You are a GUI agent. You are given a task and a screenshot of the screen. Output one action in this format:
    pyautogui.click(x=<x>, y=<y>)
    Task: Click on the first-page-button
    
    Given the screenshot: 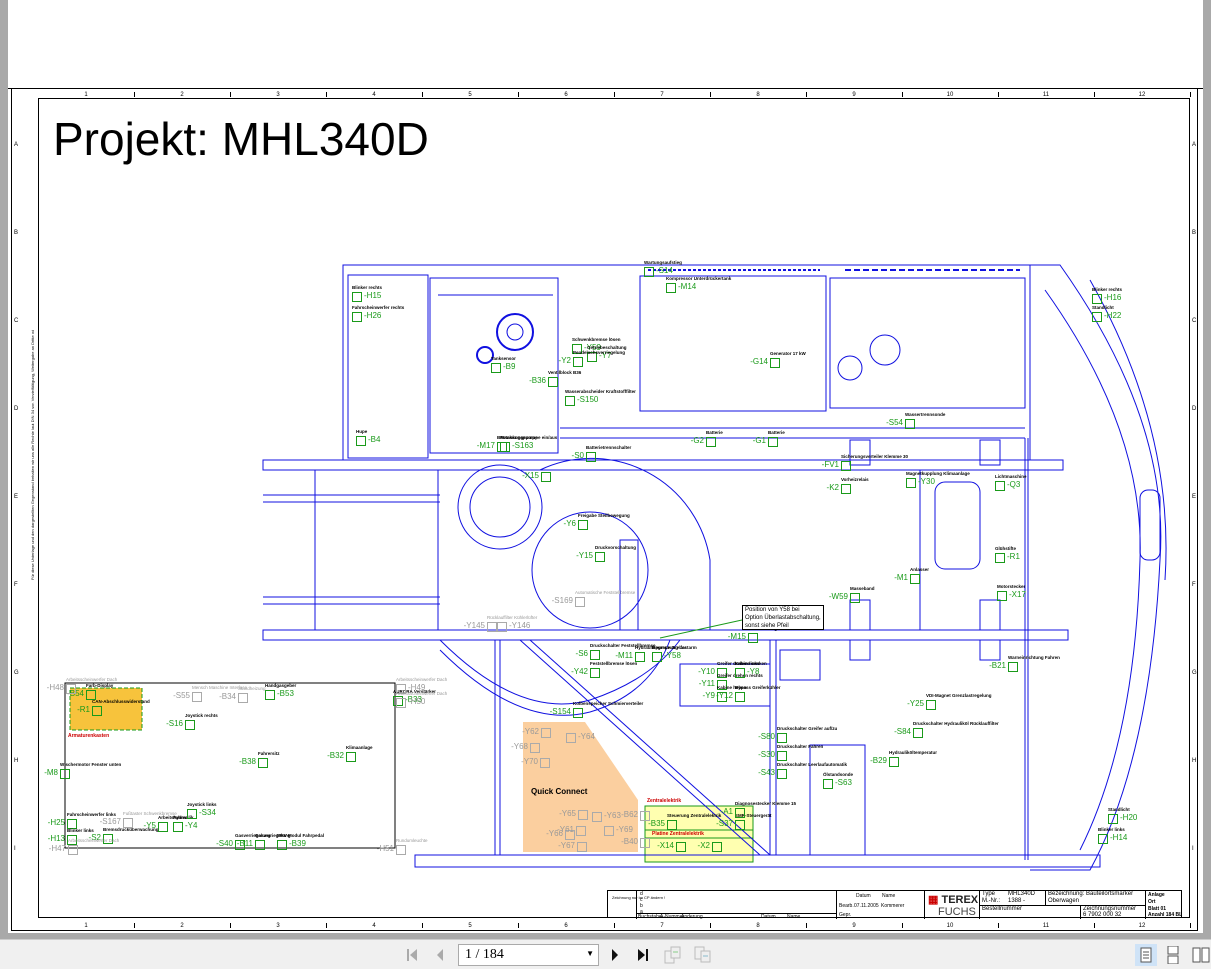 What is the action you would take?
    pyautogui.click(x=412, y=955)
    